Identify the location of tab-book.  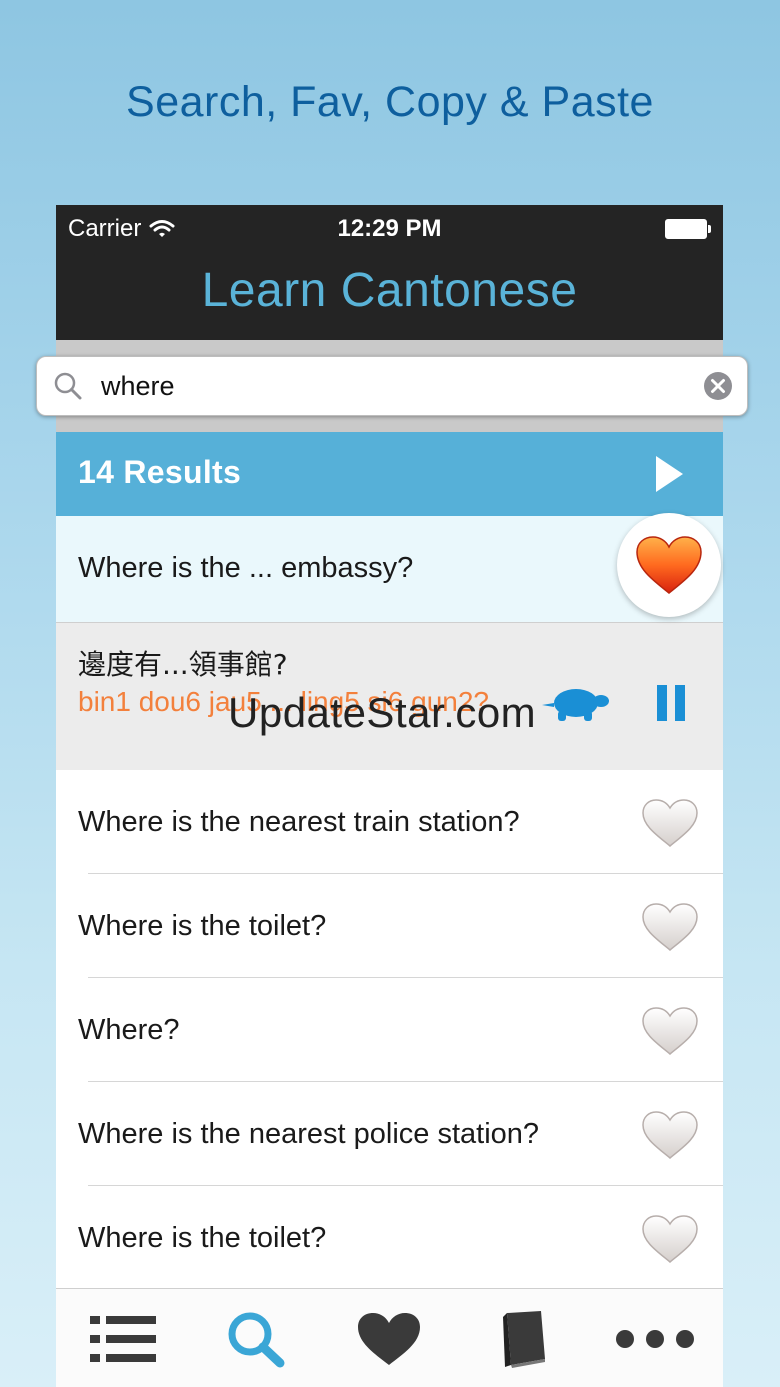
(521, 1338).